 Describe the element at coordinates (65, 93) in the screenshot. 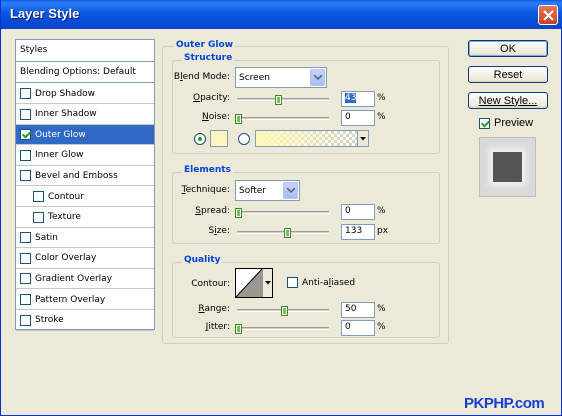

I see `style-item-label: Drop Shadow` at that location.